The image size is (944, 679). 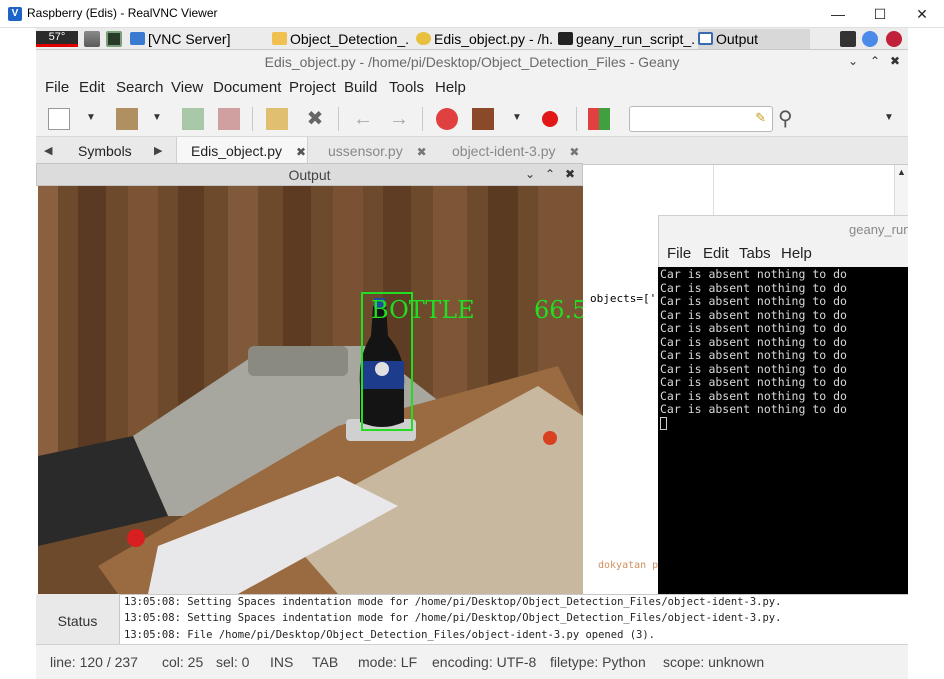 I want to click on geany-minimize-button: ⌄, so click(x=853, y=61).